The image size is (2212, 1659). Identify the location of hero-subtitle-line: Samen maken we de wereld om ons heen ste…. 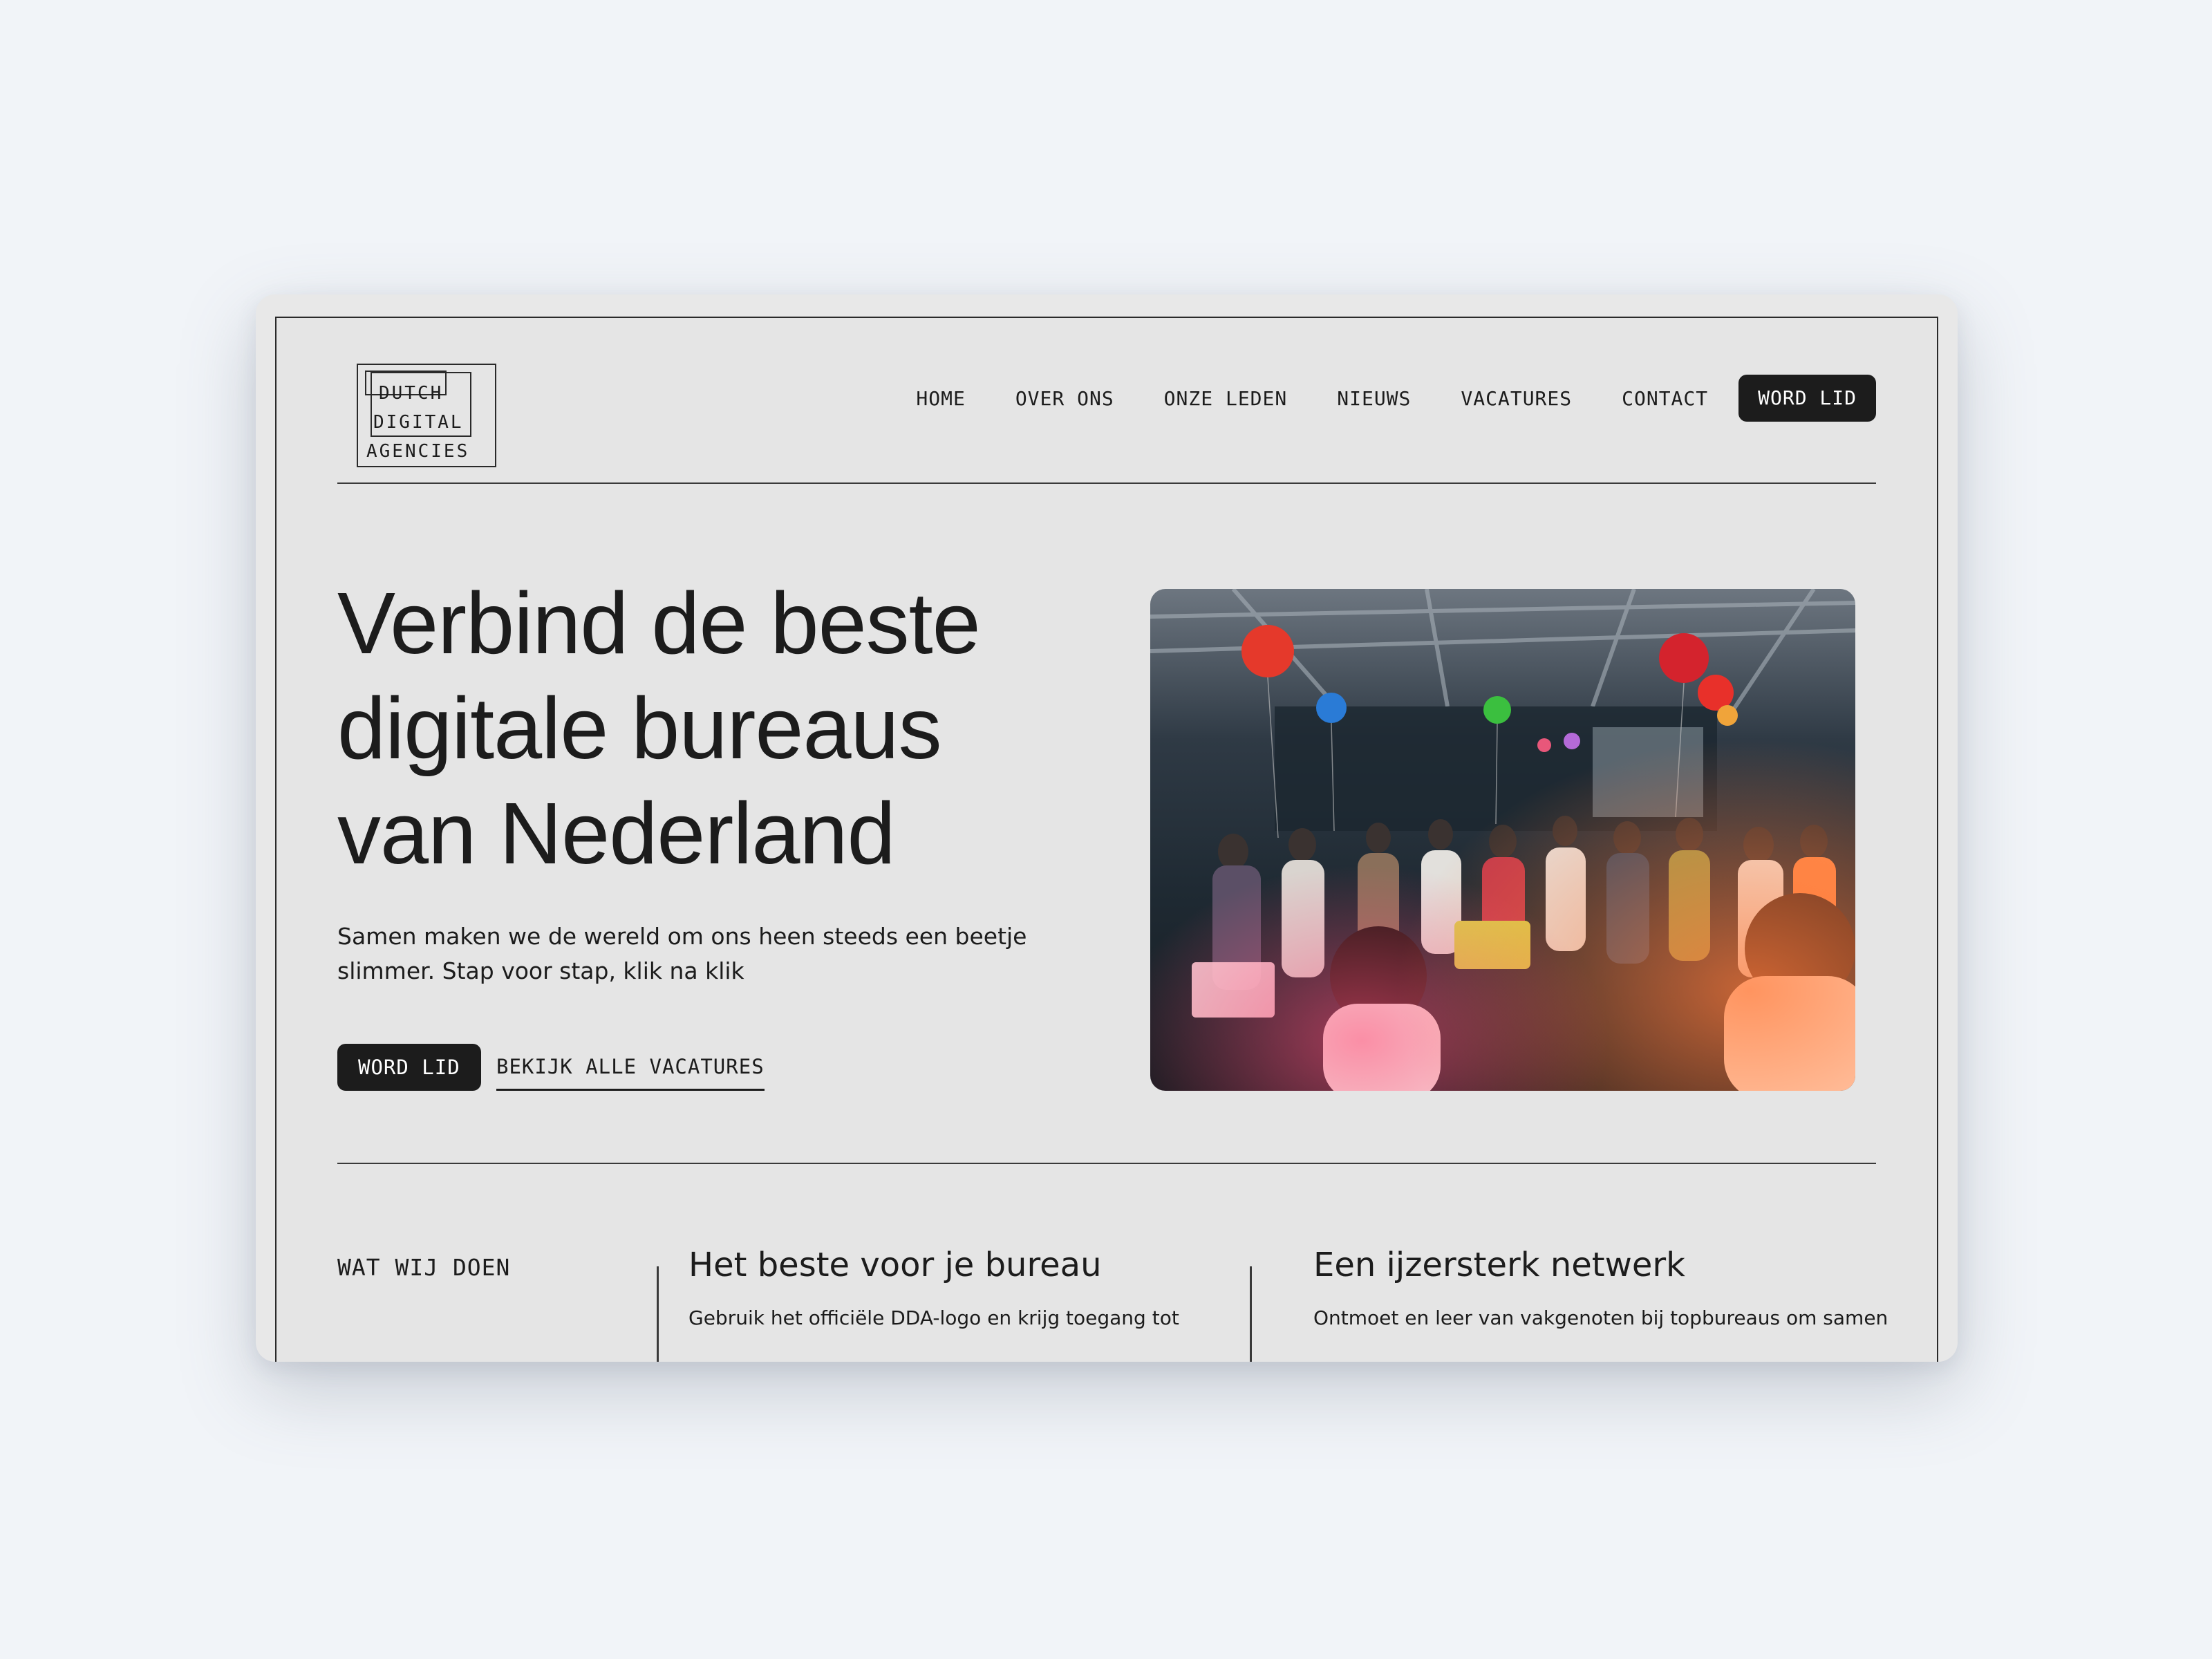
(682, 936).